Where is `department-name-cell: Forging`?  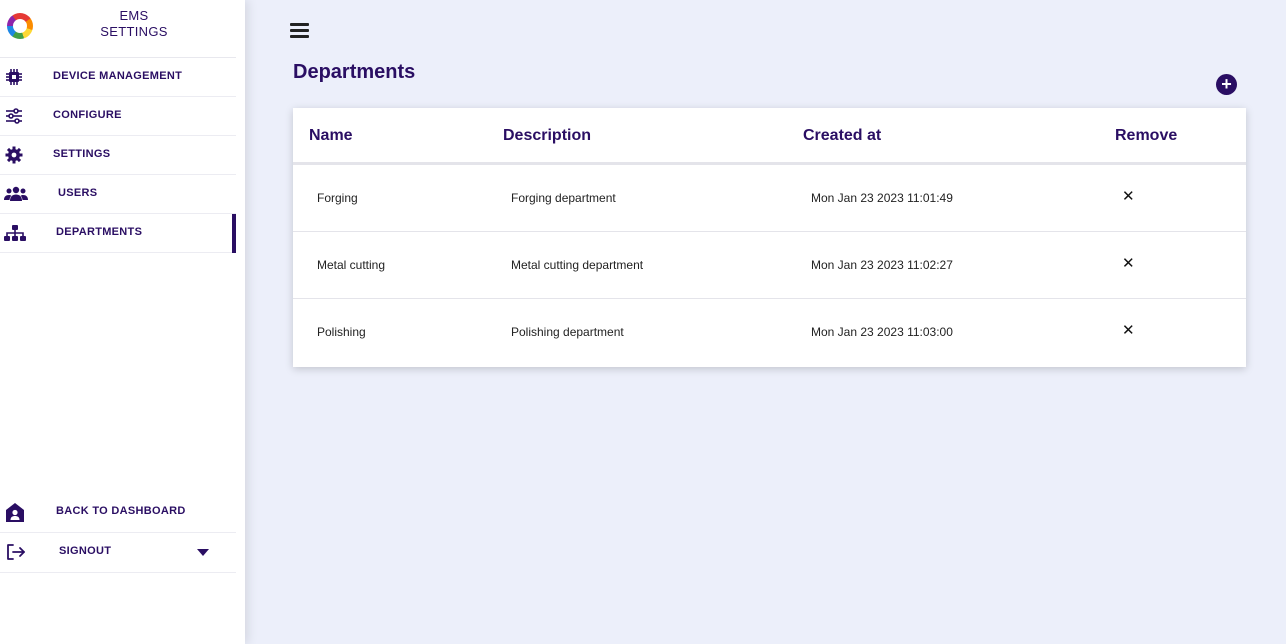 department-name-cell: Forging is located at coordinates (337, 198).